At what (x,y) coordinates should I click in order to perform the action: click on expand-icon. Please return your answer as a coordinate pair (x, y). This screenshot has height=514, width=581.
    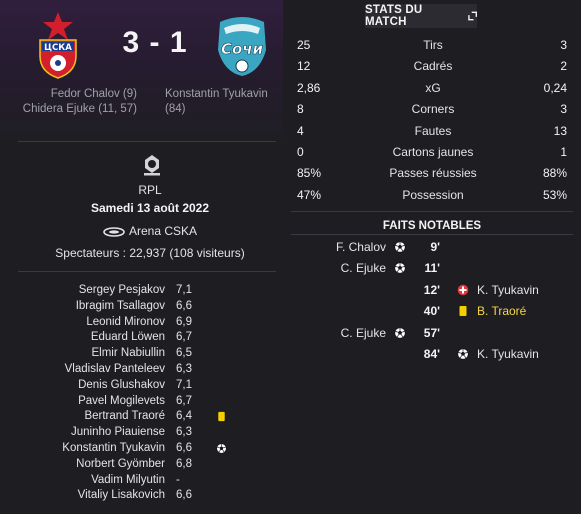
    Looking at the image, I should click on (472, 16).